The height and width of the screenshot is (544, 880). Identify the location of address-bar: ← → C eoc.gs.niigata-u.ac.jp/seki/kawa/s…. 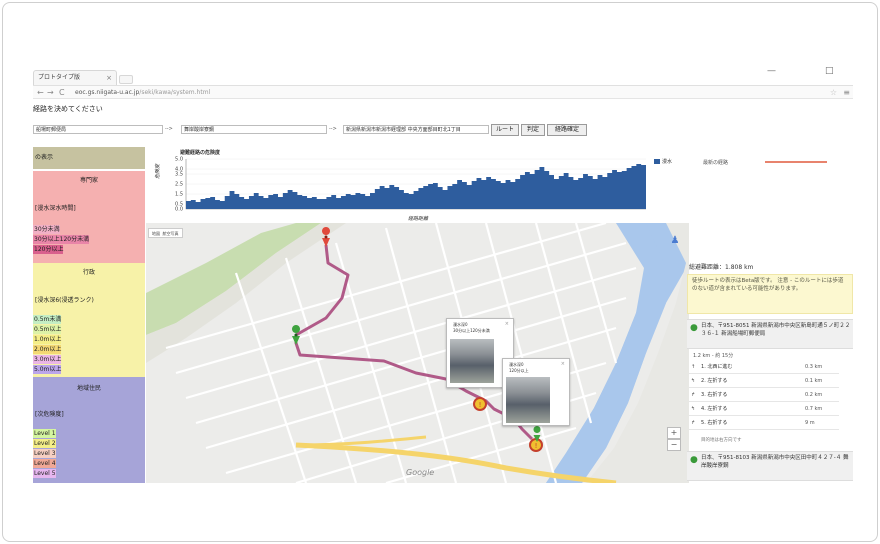
(443, 92).